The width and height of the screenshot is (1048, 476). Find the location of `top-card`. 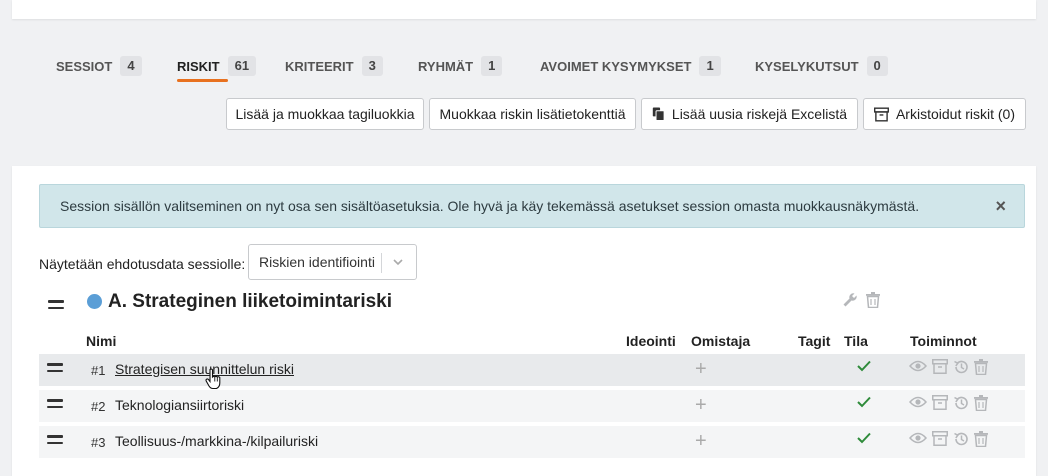

top-card is located at coordinates (524, 9).